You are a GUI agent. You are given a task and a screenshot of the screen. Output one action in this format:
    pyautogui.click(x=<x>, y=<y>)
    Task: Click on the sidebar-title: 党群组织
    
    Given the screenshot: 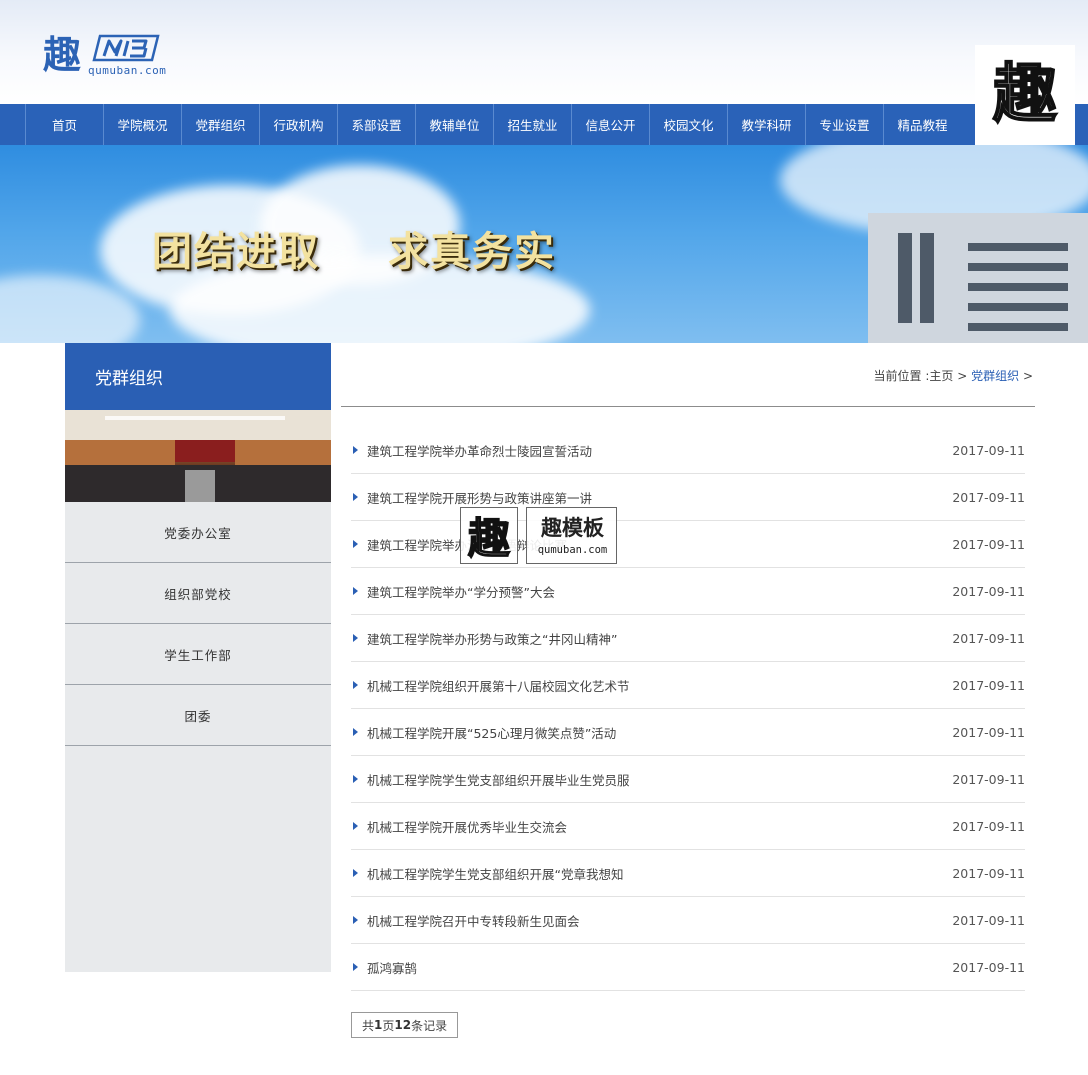 What is the action you would take?
    pyautogui.click(x=198, y=376)
    